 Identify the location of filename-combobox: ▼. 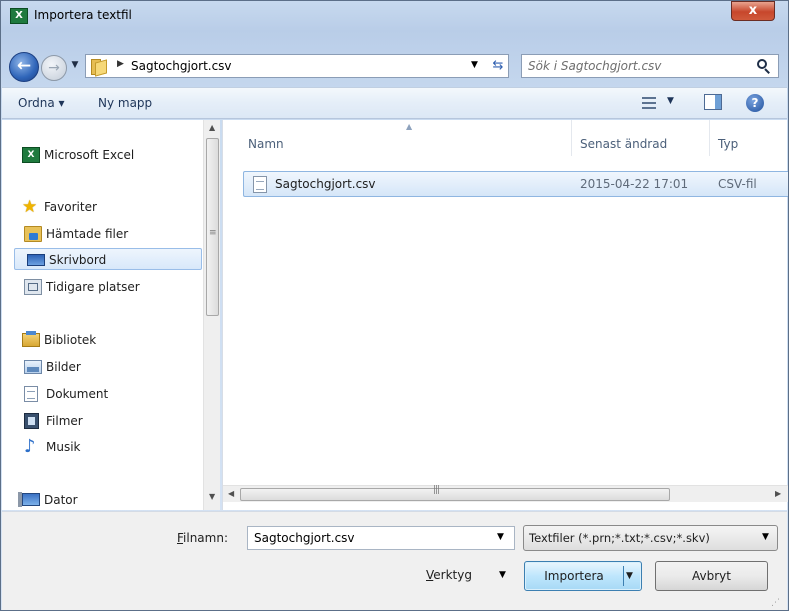
(381, 538).